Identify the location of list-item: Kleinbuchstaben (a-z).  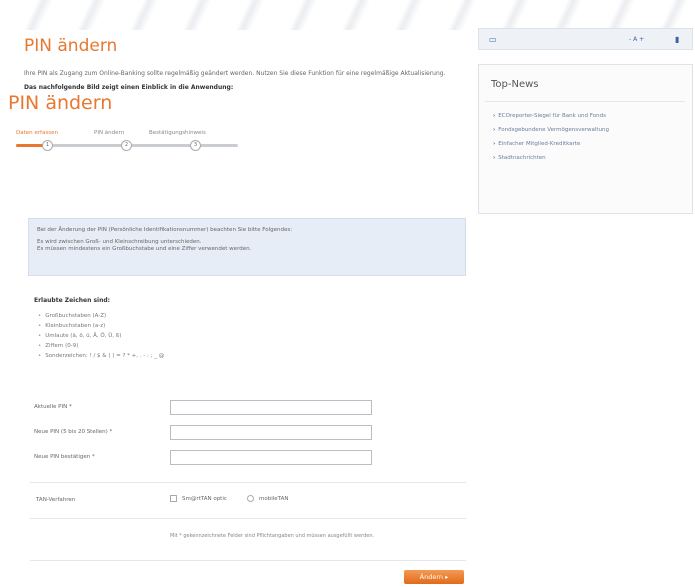
(101, 326).